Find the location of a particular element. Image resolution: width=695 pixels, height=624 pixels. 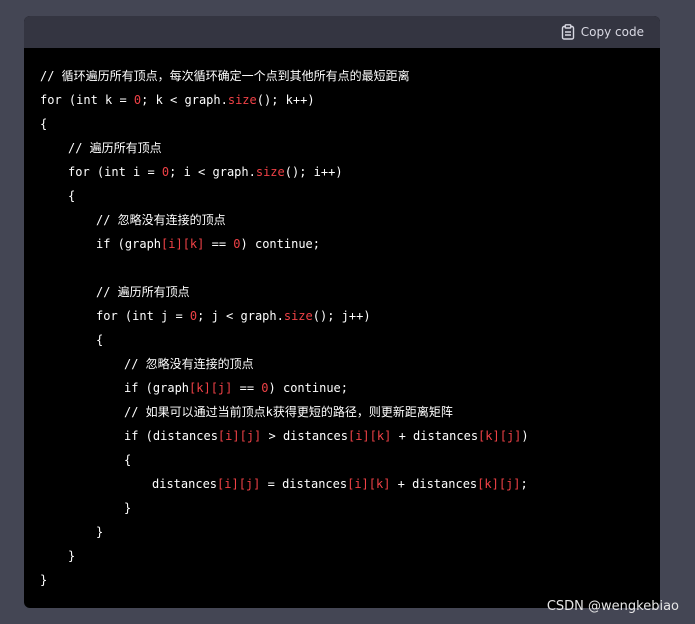

code-token: ) is located at coordinates (525, 436).